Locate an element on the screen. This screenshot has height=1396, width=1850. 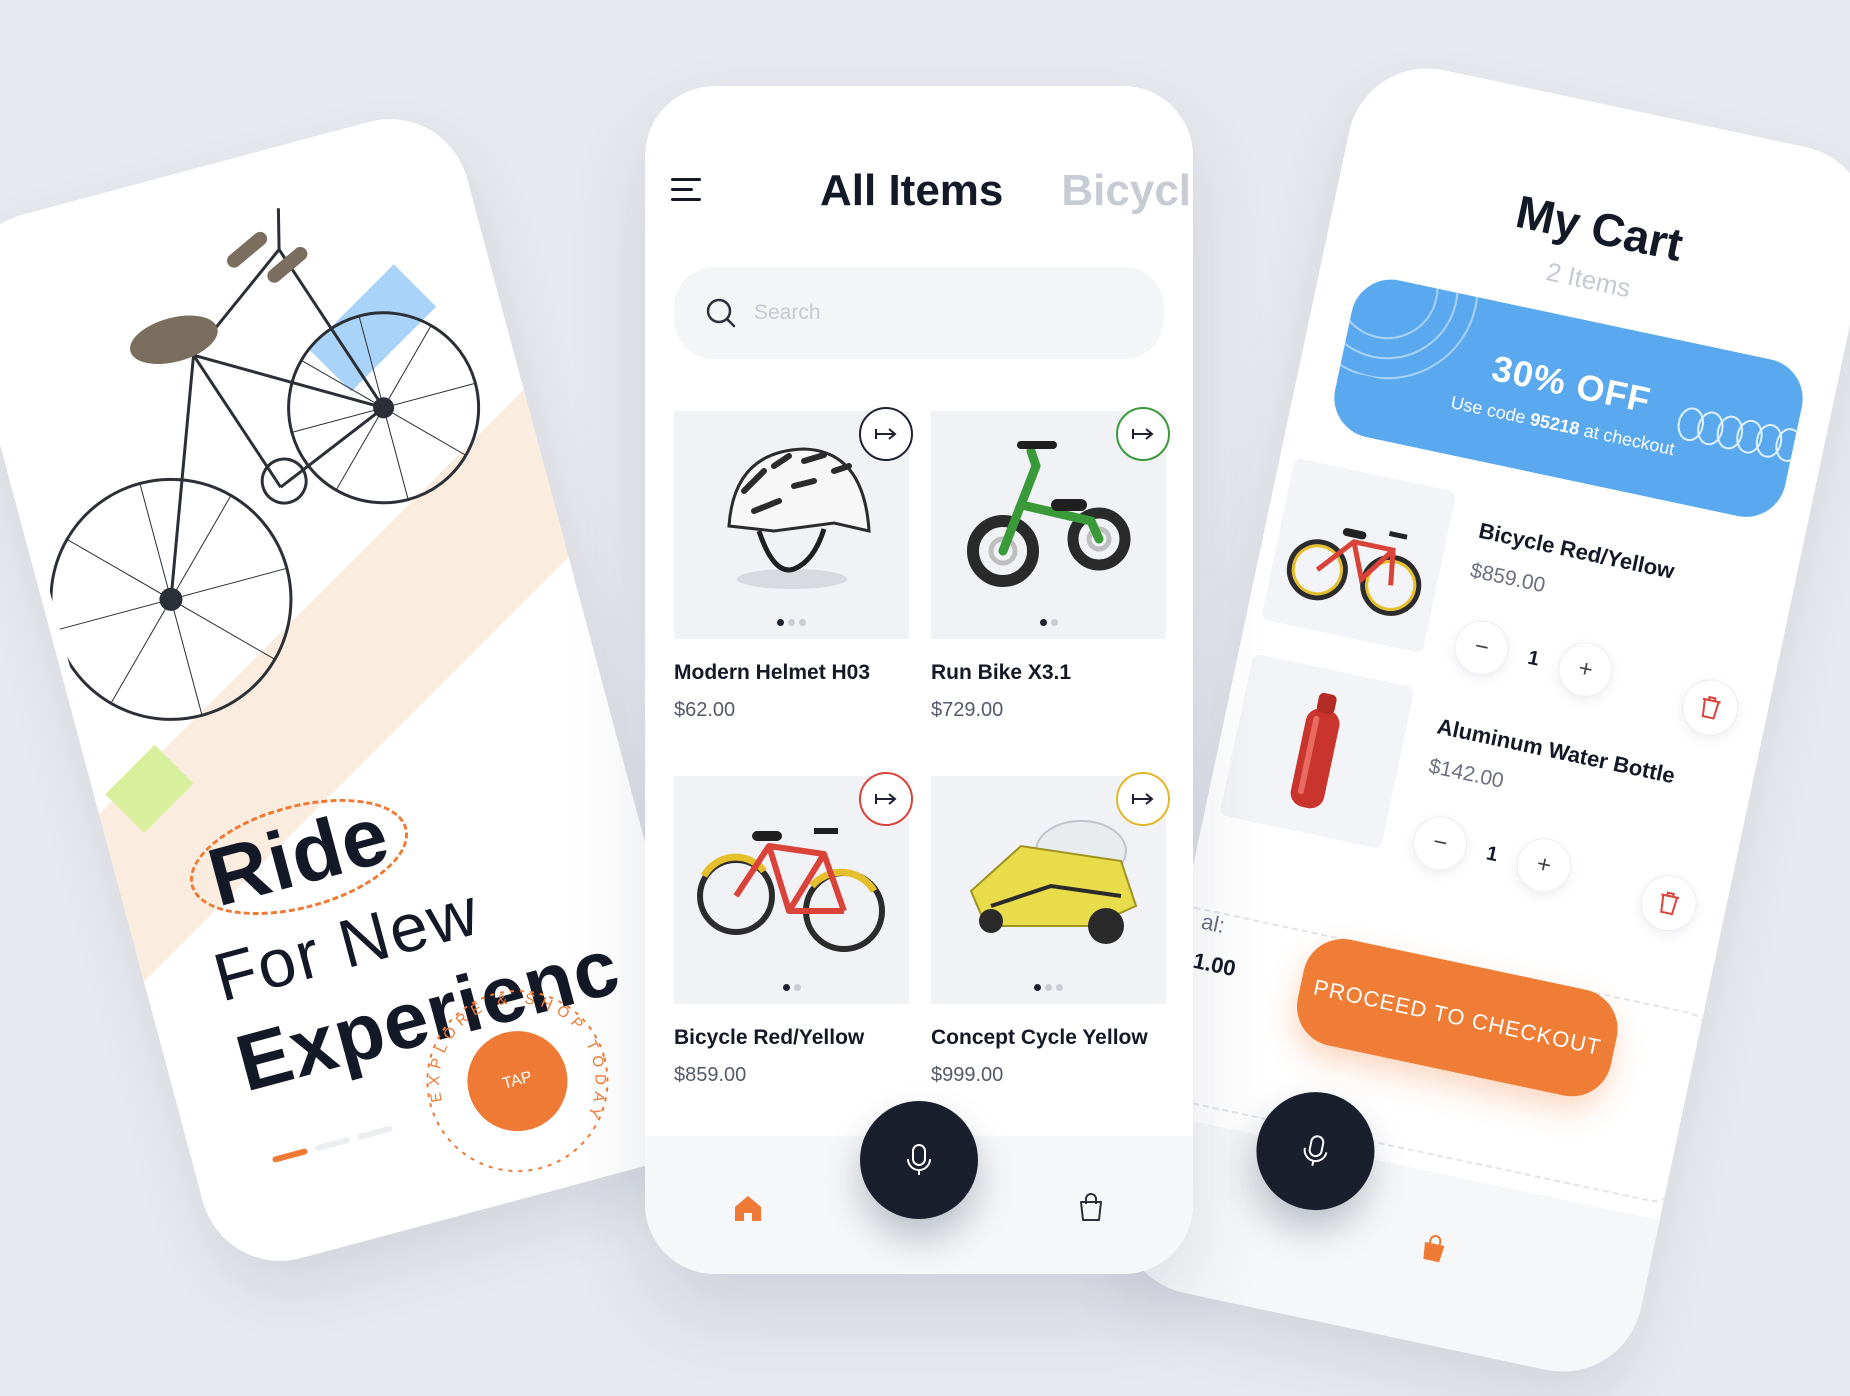
product-name: Concept Cycle Yellow is located at coordinates (1039, 1037).